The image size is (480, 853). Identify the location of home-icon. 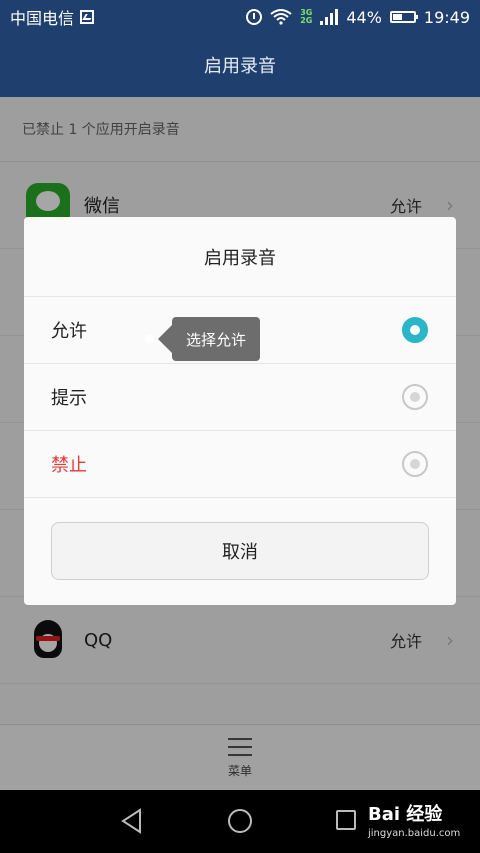
(240, 821).